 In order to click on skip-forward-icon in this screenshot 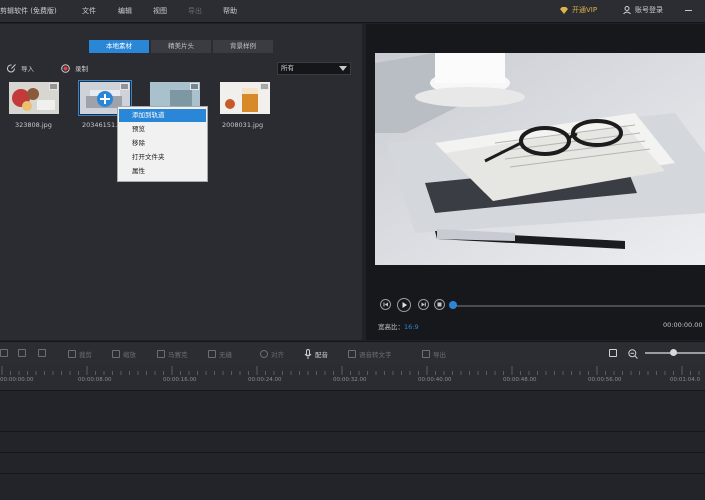, I will do `click(423, 304)`.